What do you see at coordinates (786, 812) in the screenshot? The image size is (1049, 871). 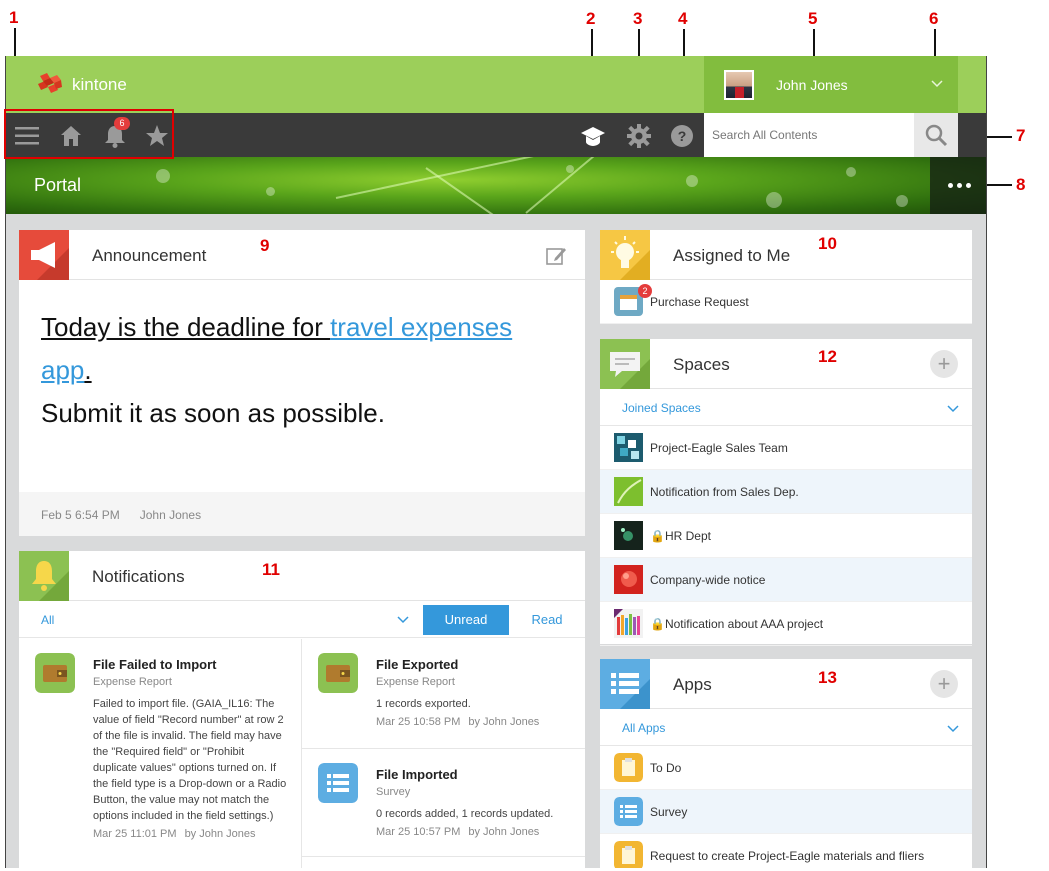 I see `list-item: Survey` at bounding box center [786, 812].